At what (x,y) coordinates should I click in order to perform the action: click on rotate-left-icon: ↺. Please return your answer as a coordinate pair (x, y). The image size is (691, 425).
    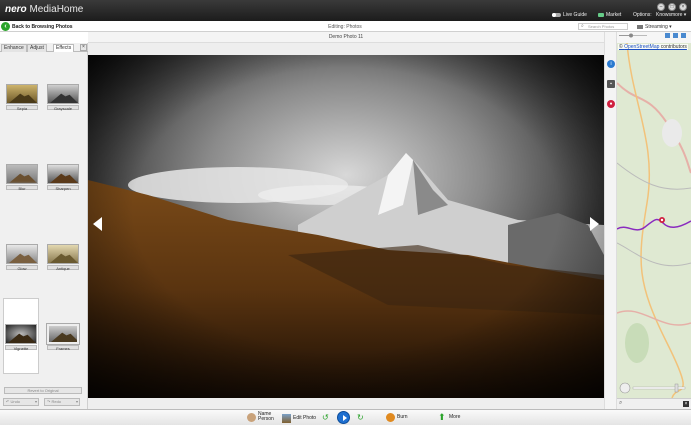
    Looking at the image, I should click on (325, 417).